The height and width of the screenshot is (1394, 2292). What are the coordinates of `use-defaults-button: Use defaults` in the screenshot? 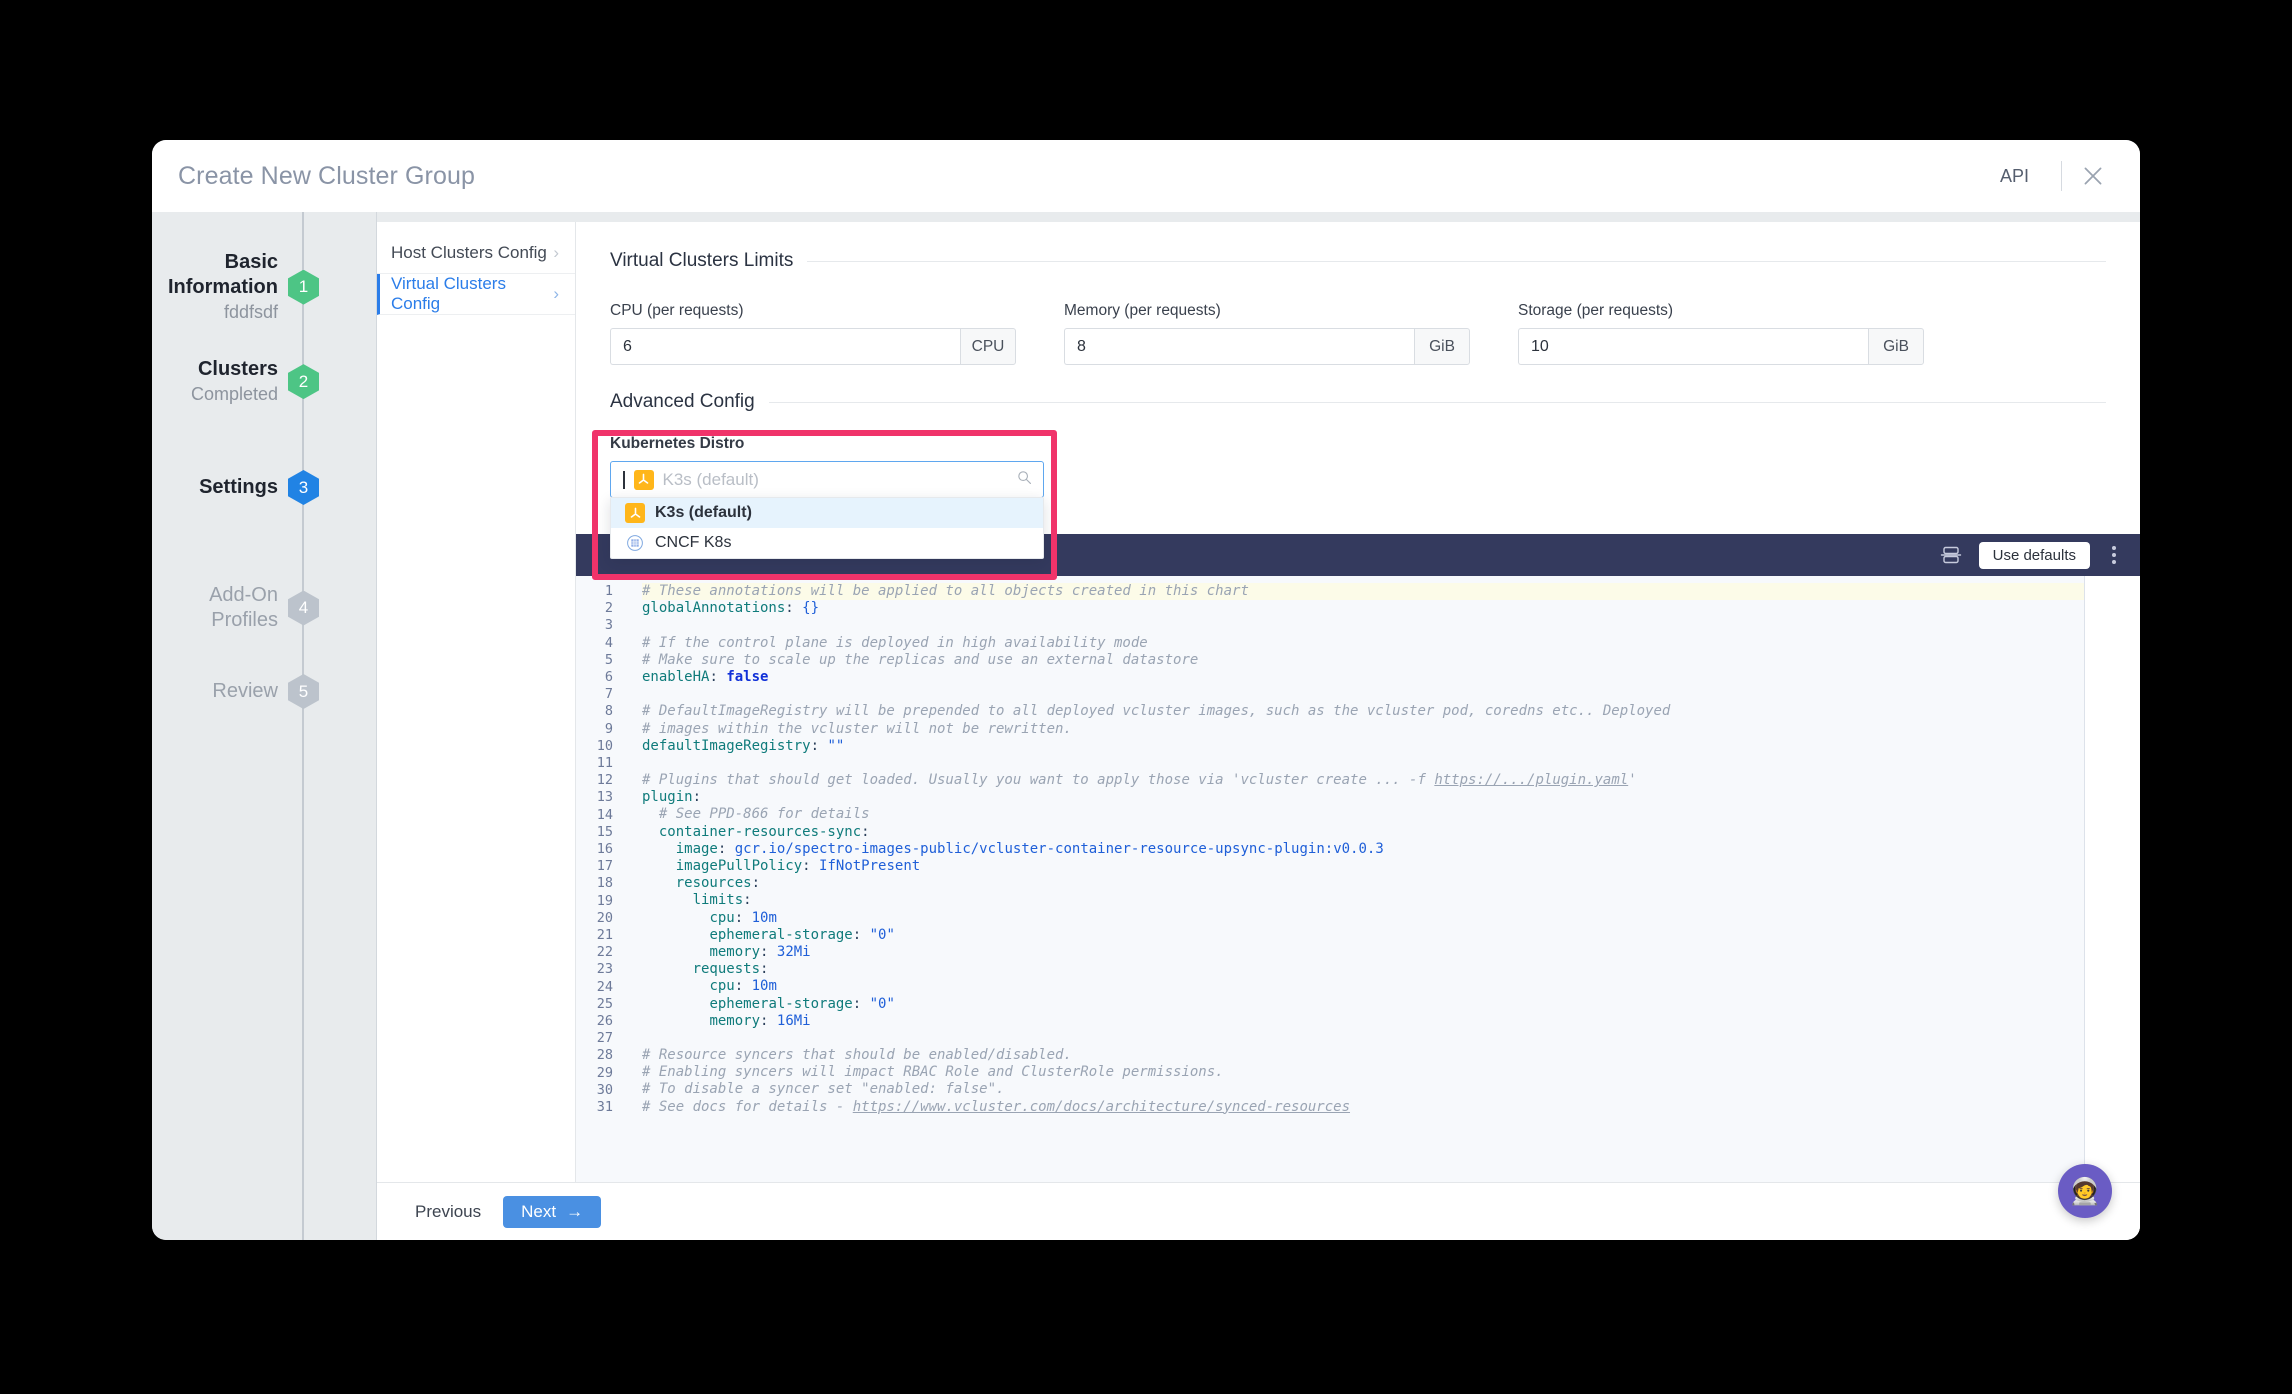 It's located at (2034, 555).